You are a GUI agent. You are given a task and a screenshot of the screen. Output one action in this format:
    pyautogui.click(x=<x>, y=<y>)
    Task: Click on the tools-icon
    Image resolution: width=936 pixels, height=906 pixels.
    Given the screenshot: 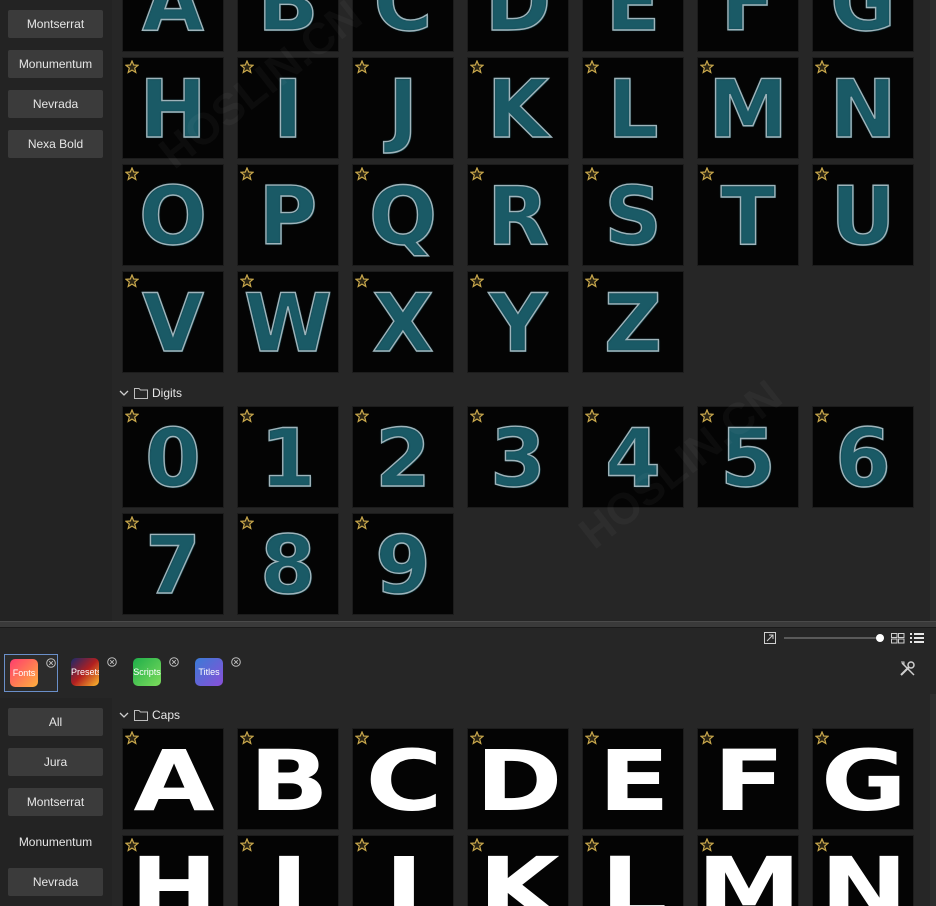 What is the action you would take?
    pyautogui.click(x=907, y=668)
    